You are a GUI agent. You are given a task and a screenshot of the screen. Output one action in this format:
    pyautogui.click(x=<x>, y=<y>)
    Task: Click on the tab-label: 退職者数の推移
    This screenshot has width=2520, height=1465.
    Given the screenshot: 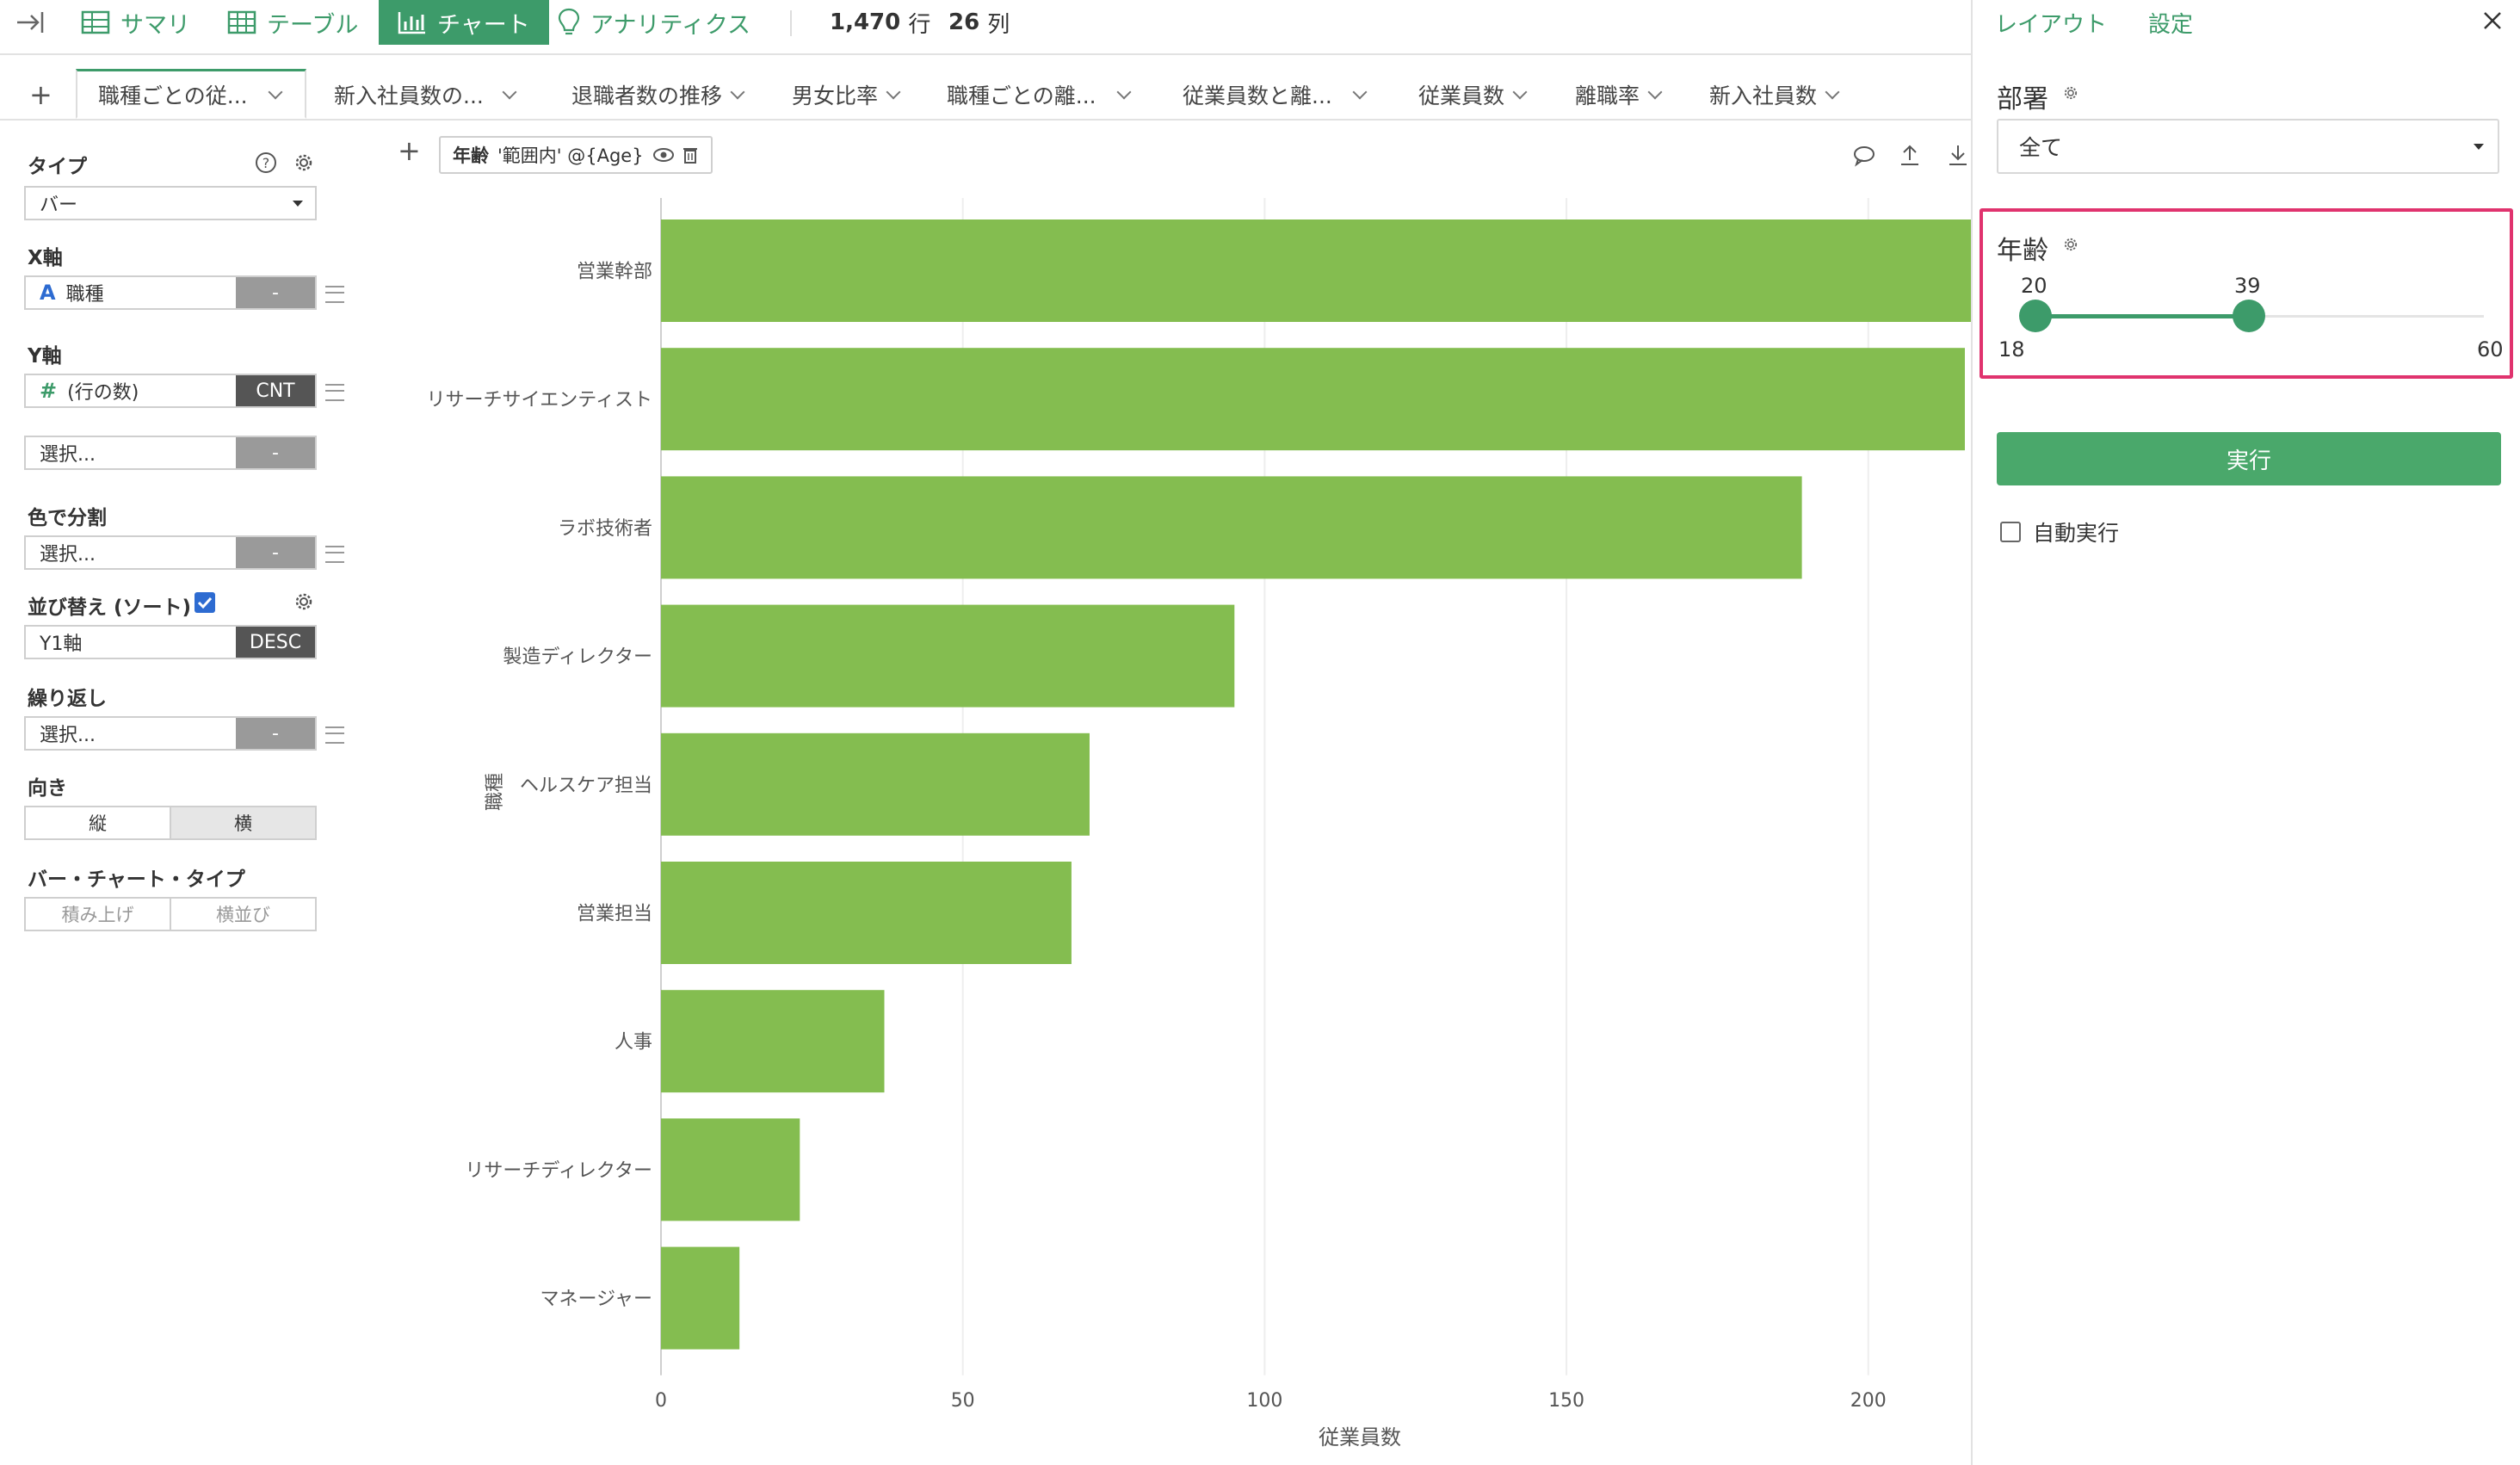 What is the action you would take?
    pyautogui.click(x=647, y=96)
    